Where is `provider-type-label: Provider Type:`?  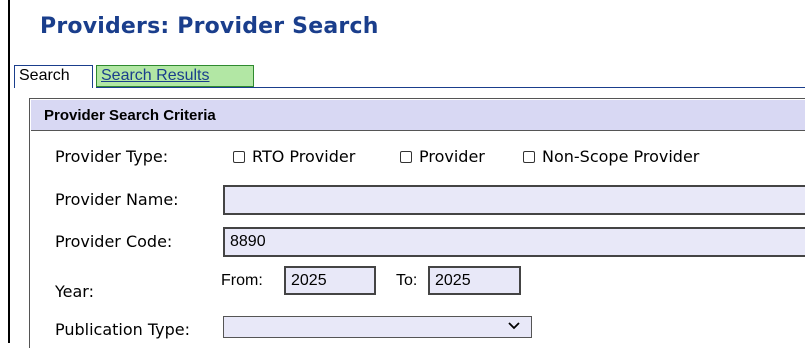
provider-type-label: Provider Type: is located at coordinates (112, 156).